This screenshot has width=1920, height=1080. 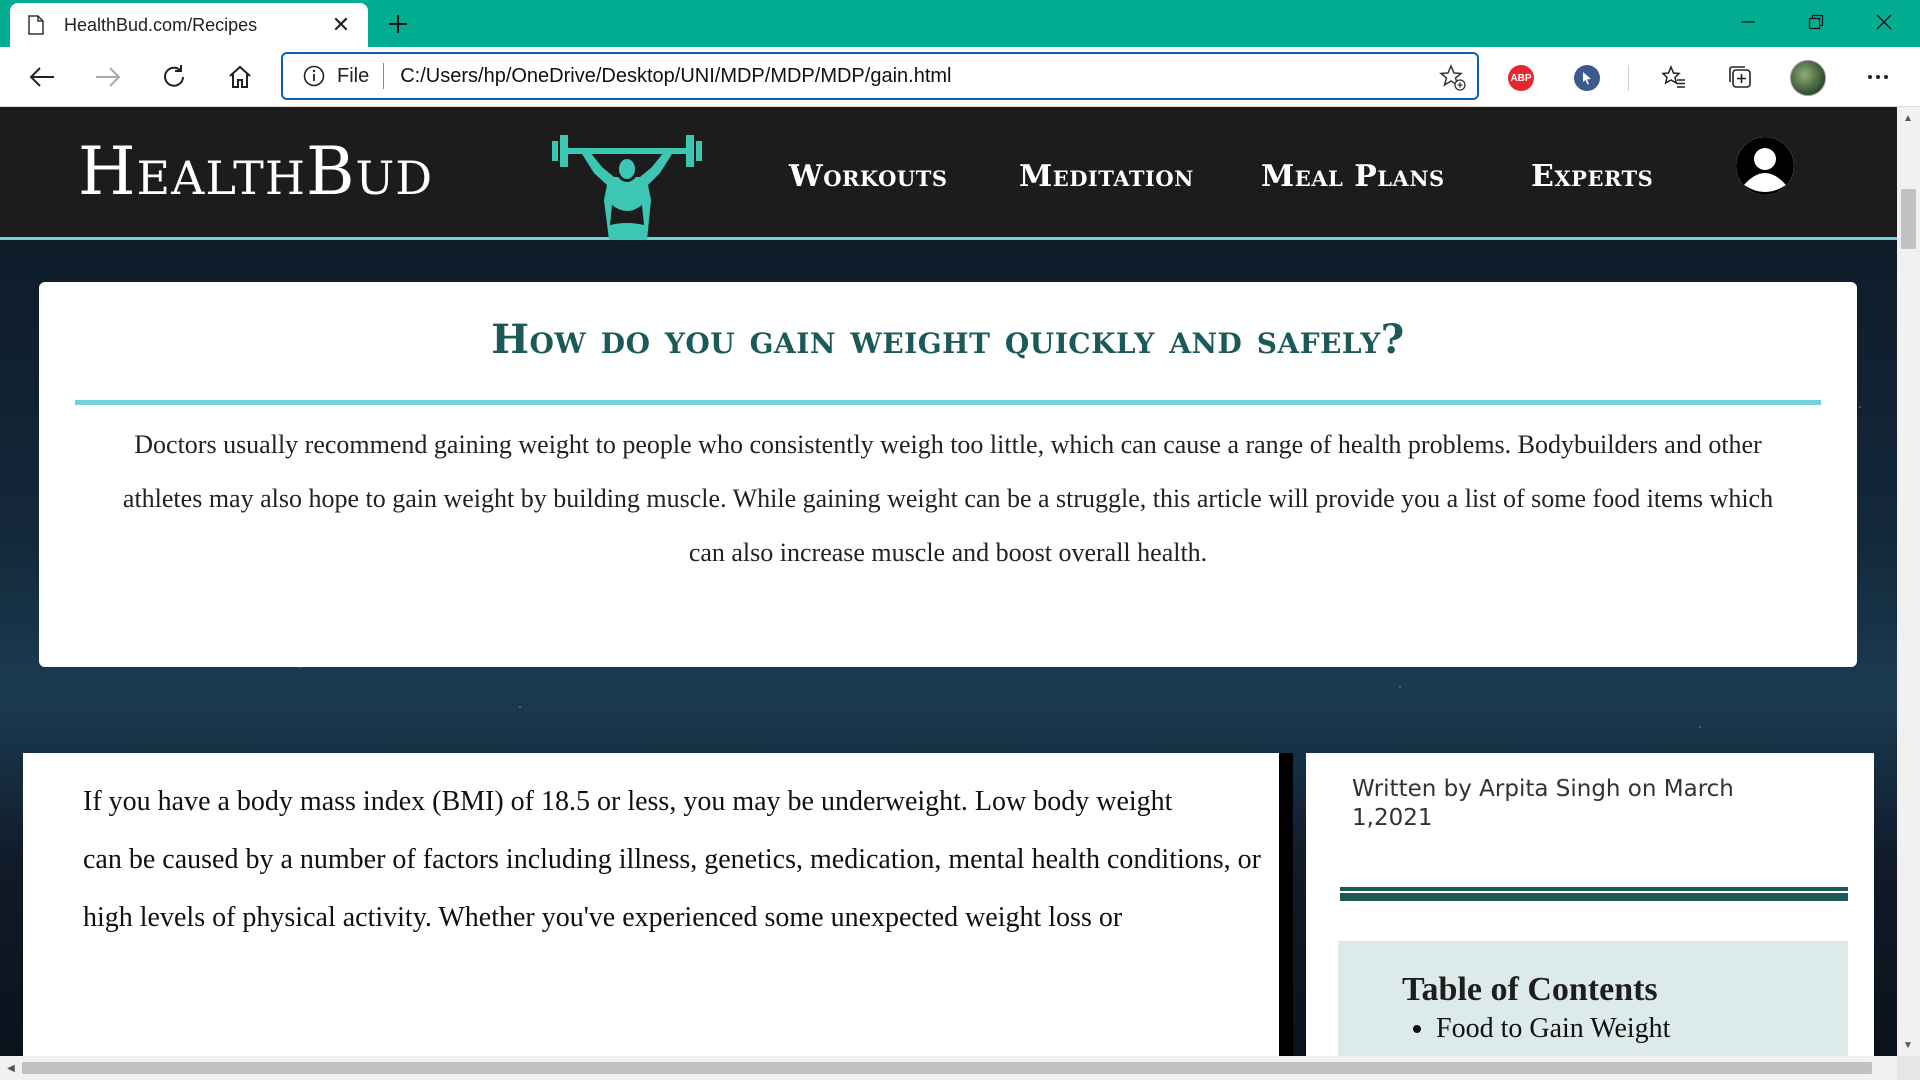 I want to click on scroll-down-icon: ▼, so click(x=1908, y=1045).